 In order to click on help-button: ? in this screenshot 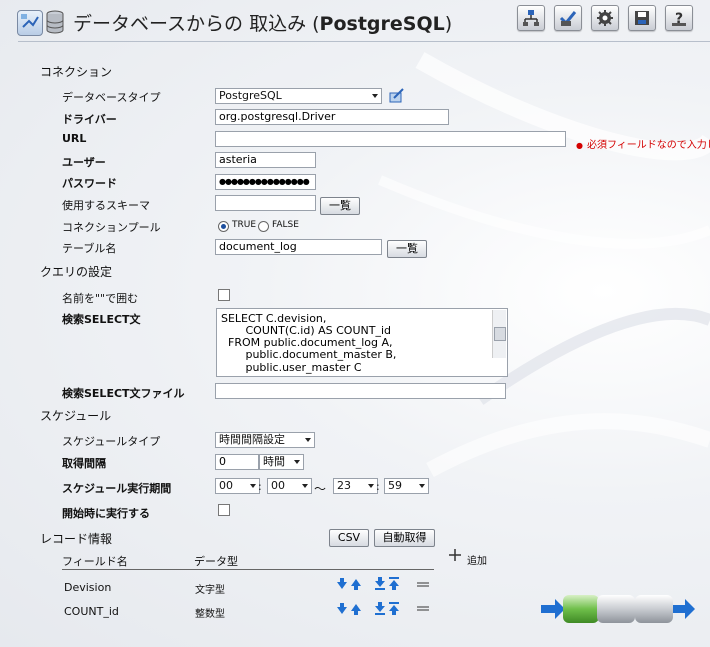, I will do `click(679, 18)`.